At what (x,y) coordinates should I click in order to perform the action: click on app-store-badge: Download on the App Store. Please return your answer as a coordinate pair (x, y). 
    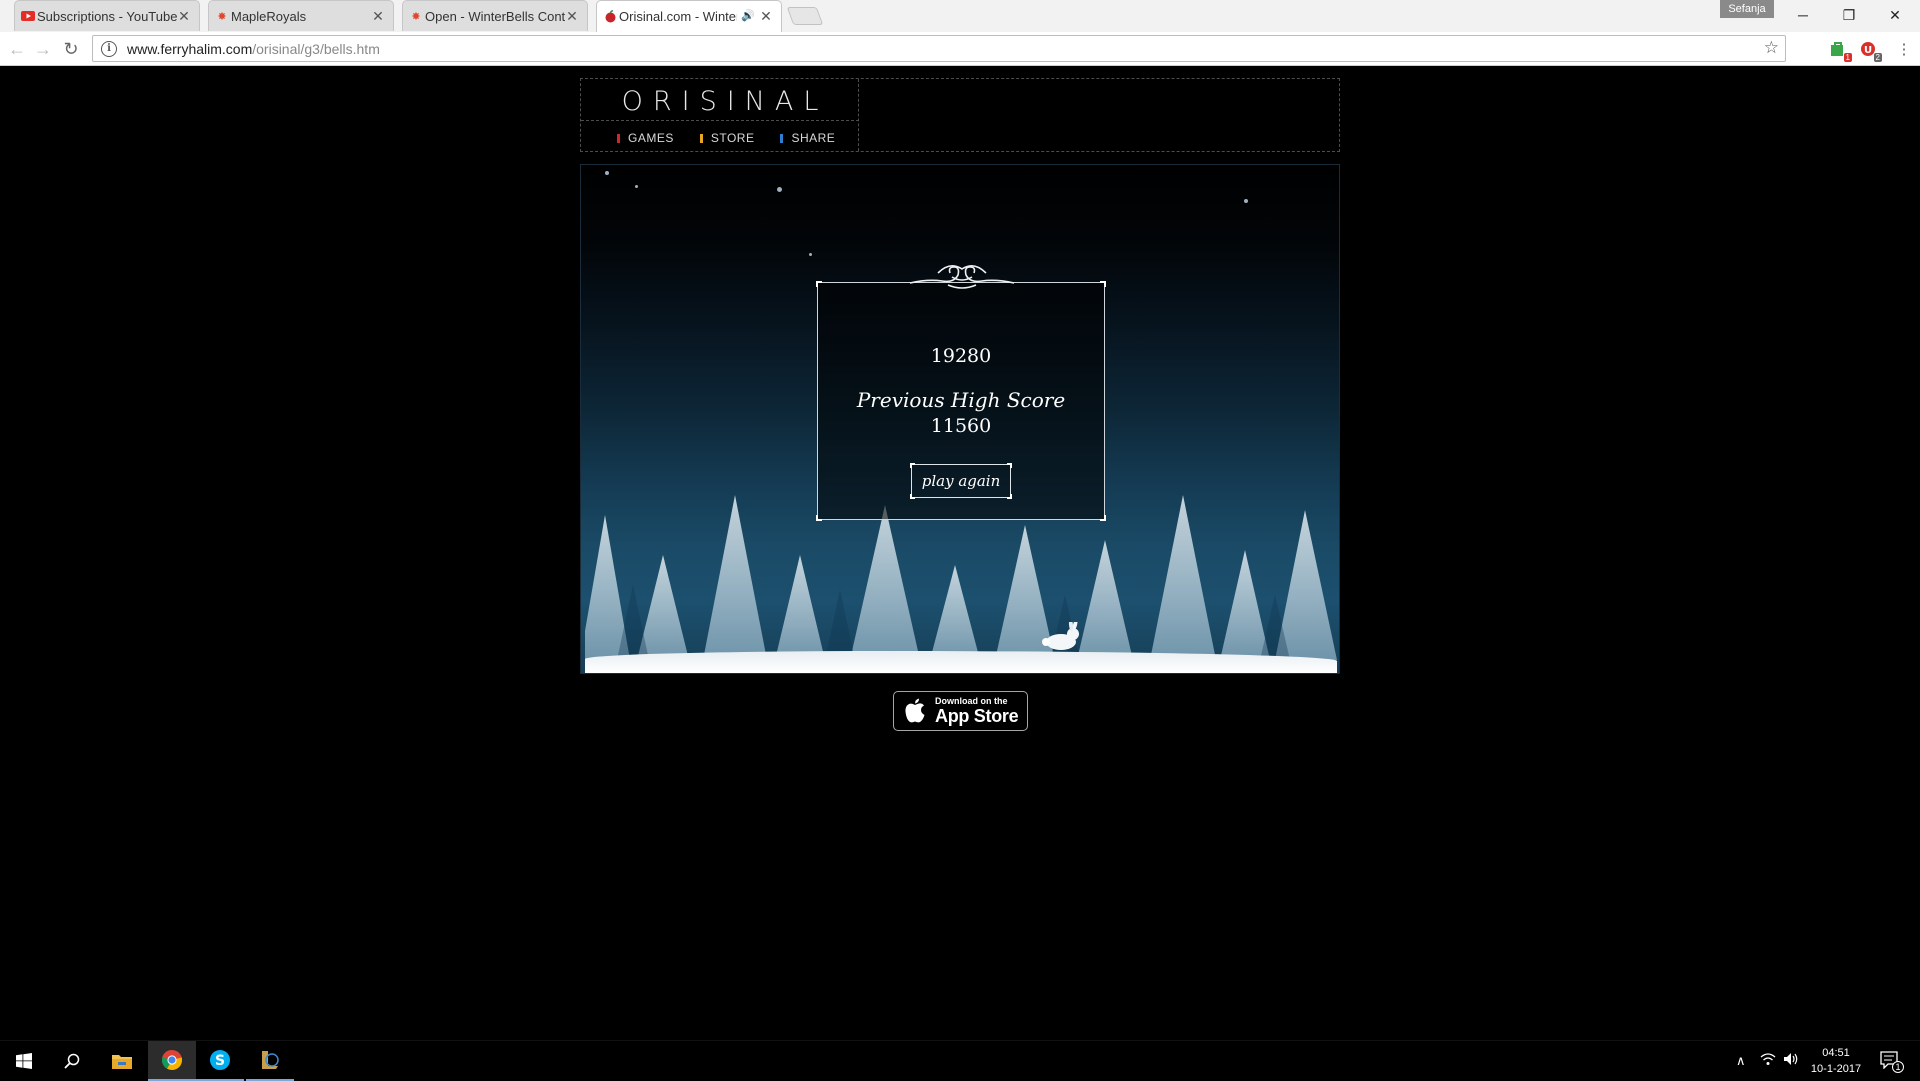
    Looking at the image, I should click on (960, 711).